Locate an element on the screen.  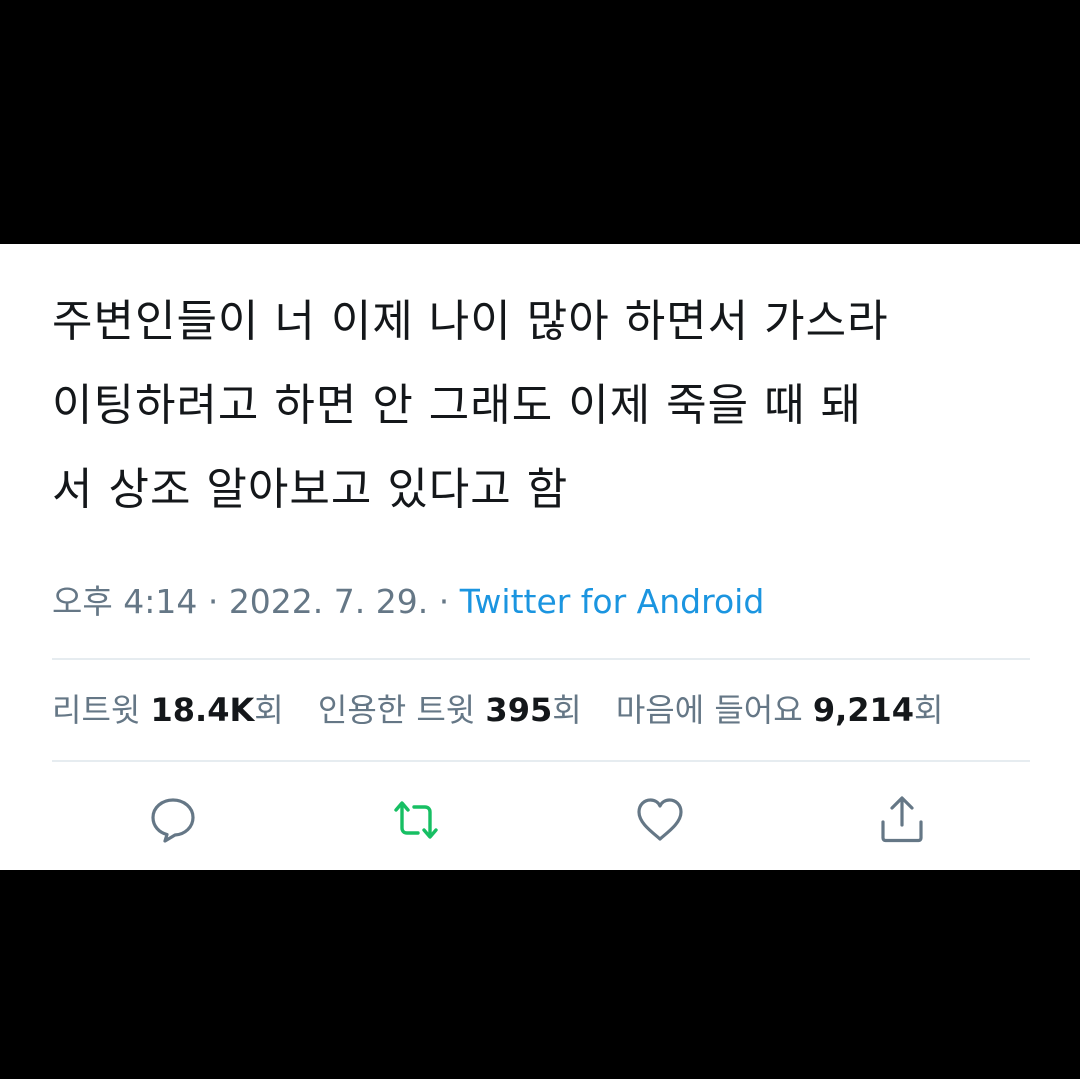
reply-icon is located at coordinates (173, 820).